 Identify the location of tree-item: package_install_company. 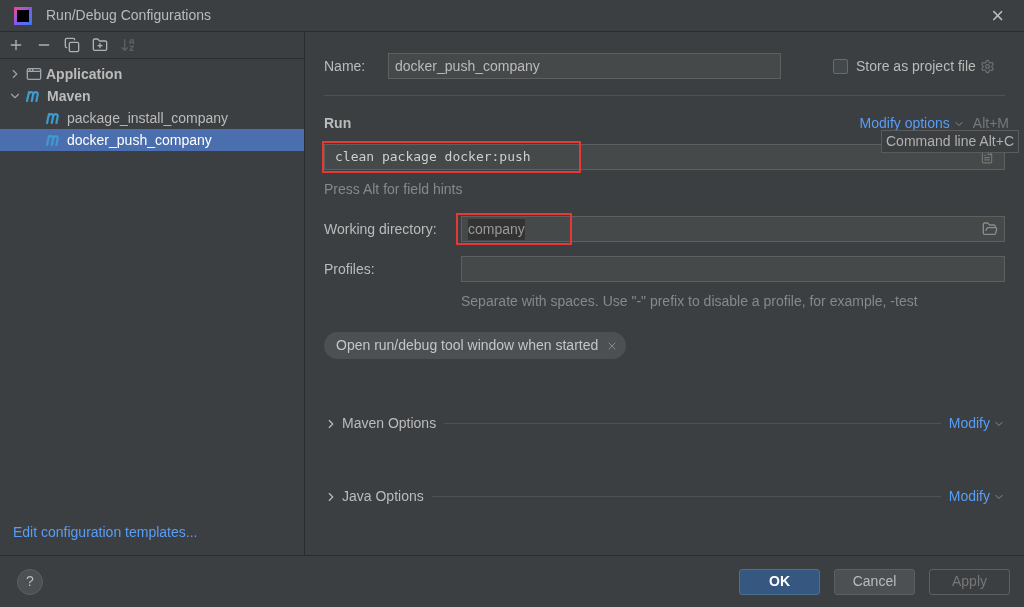
(152, 118).